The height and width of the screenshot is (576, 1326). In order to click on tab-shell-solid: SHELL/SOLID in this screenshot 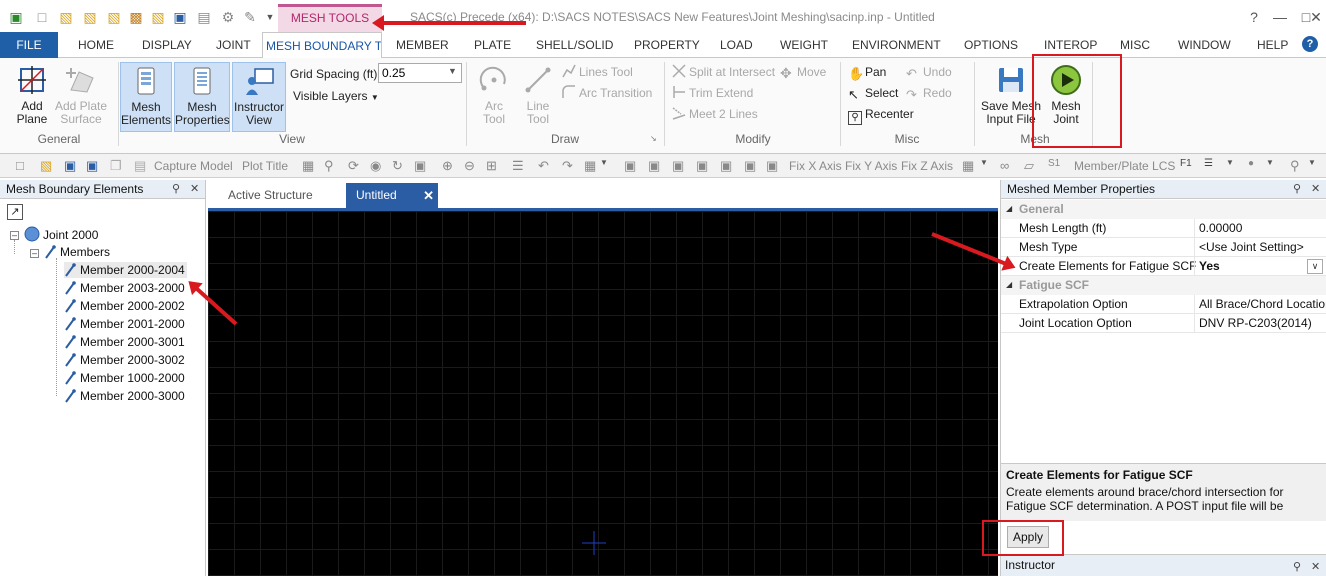, I will do `click(574, 45)`.